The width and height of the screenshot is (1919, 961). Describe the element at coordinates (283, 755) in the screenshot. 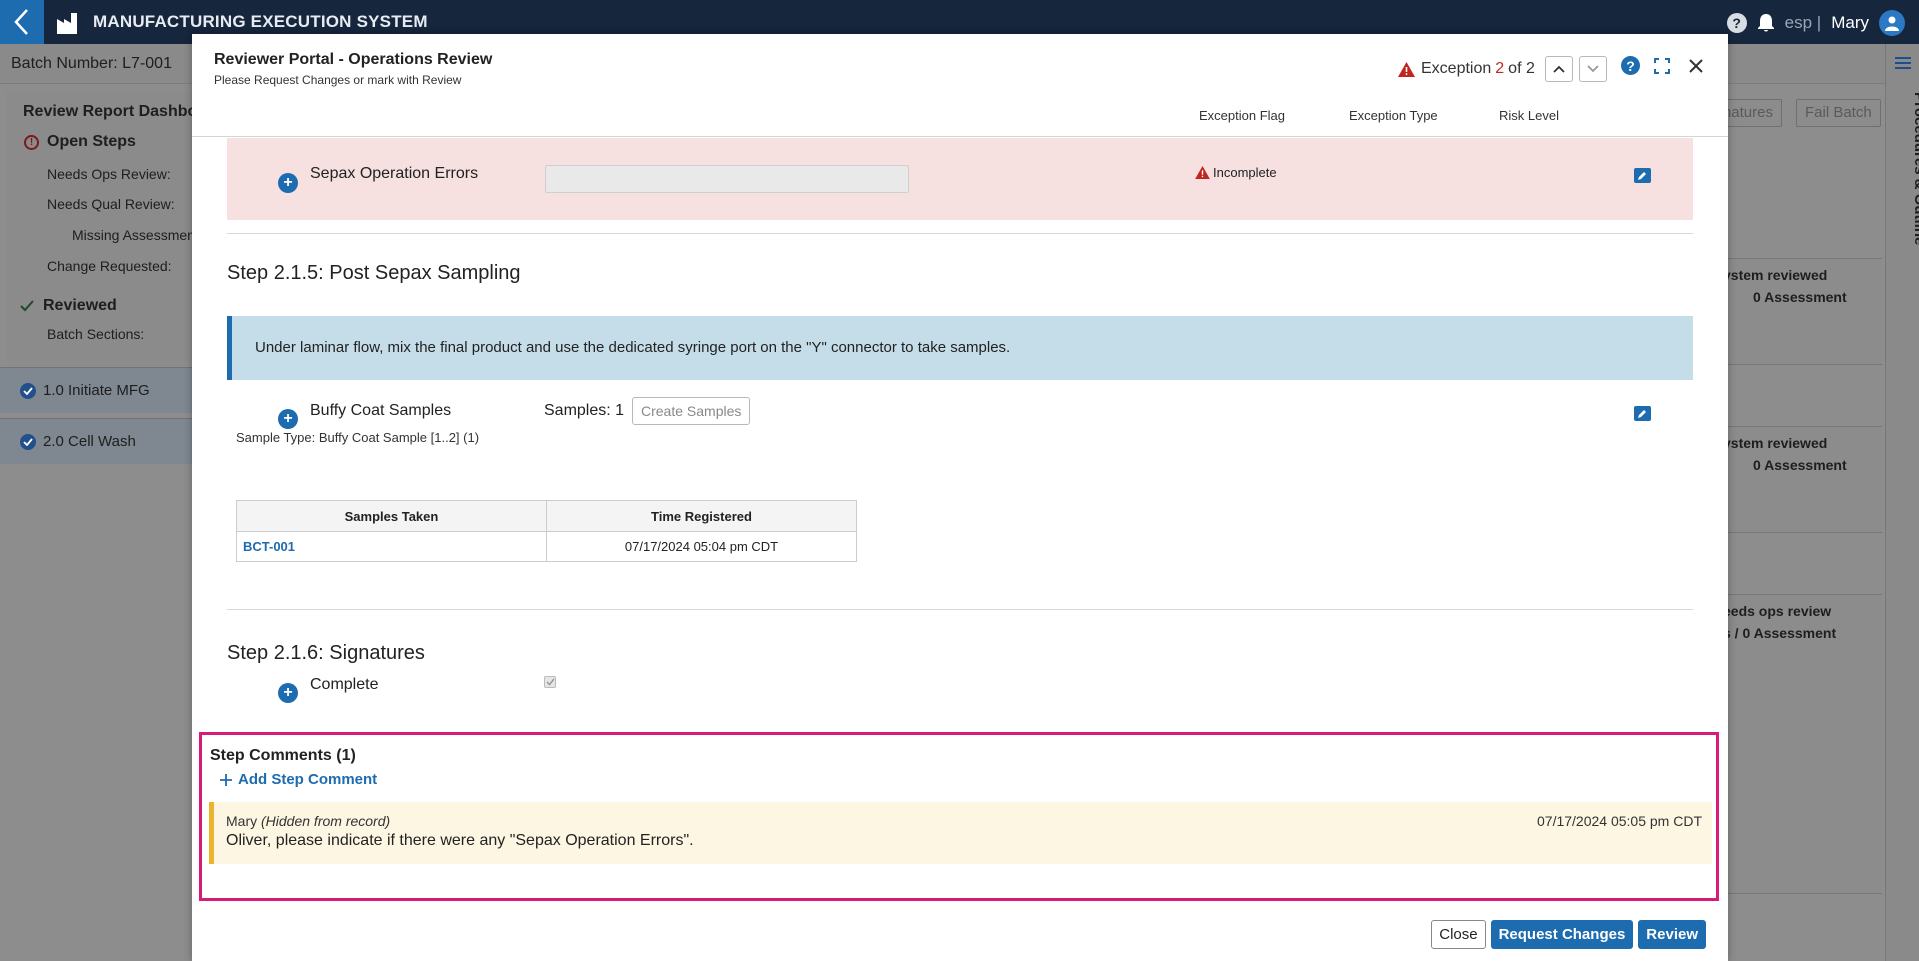

I see `comments-title: Step Comments (1)` at that location.